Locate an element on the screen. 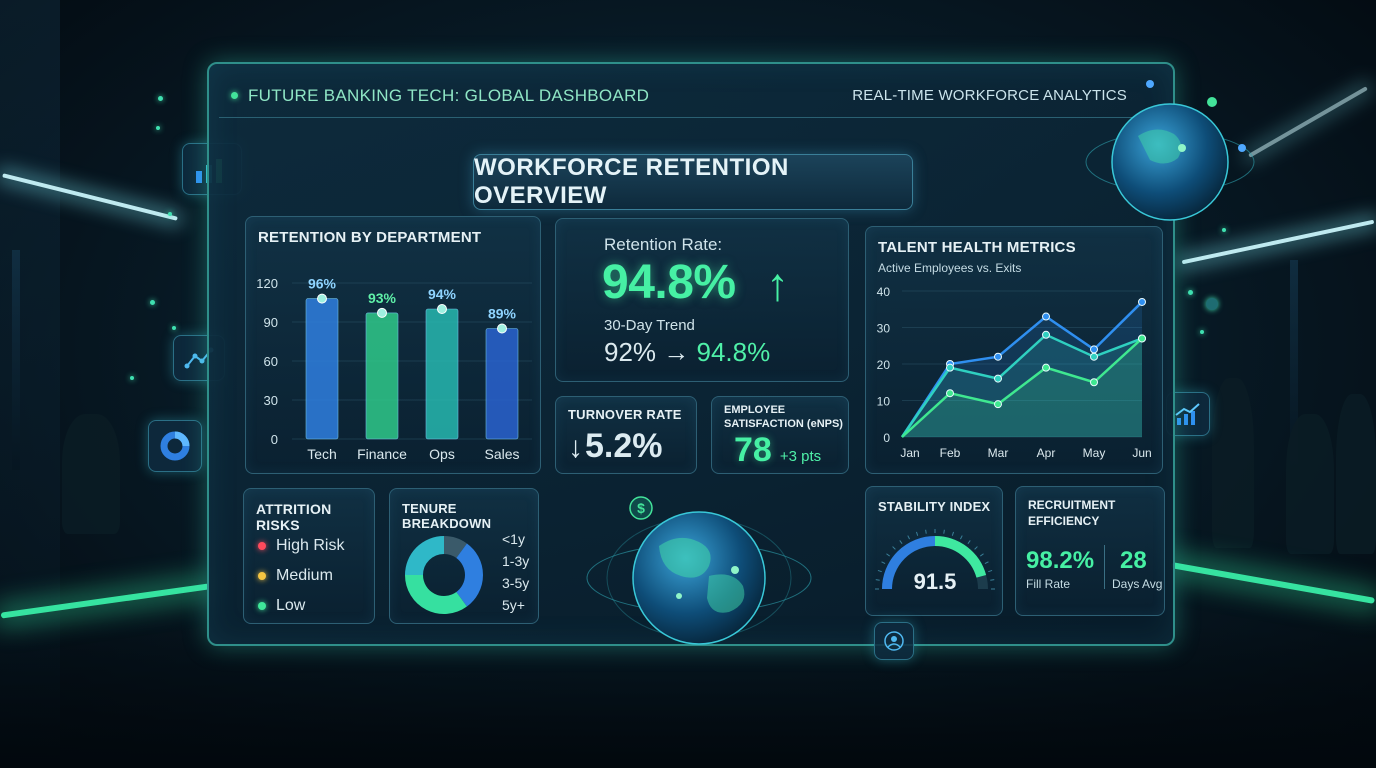 The image size is (1376, 768). employee-satisfaction-card: EMPLOYEE SATISFACTION (eNPS) 78 +3 pts is located at coordinates (780, 435).